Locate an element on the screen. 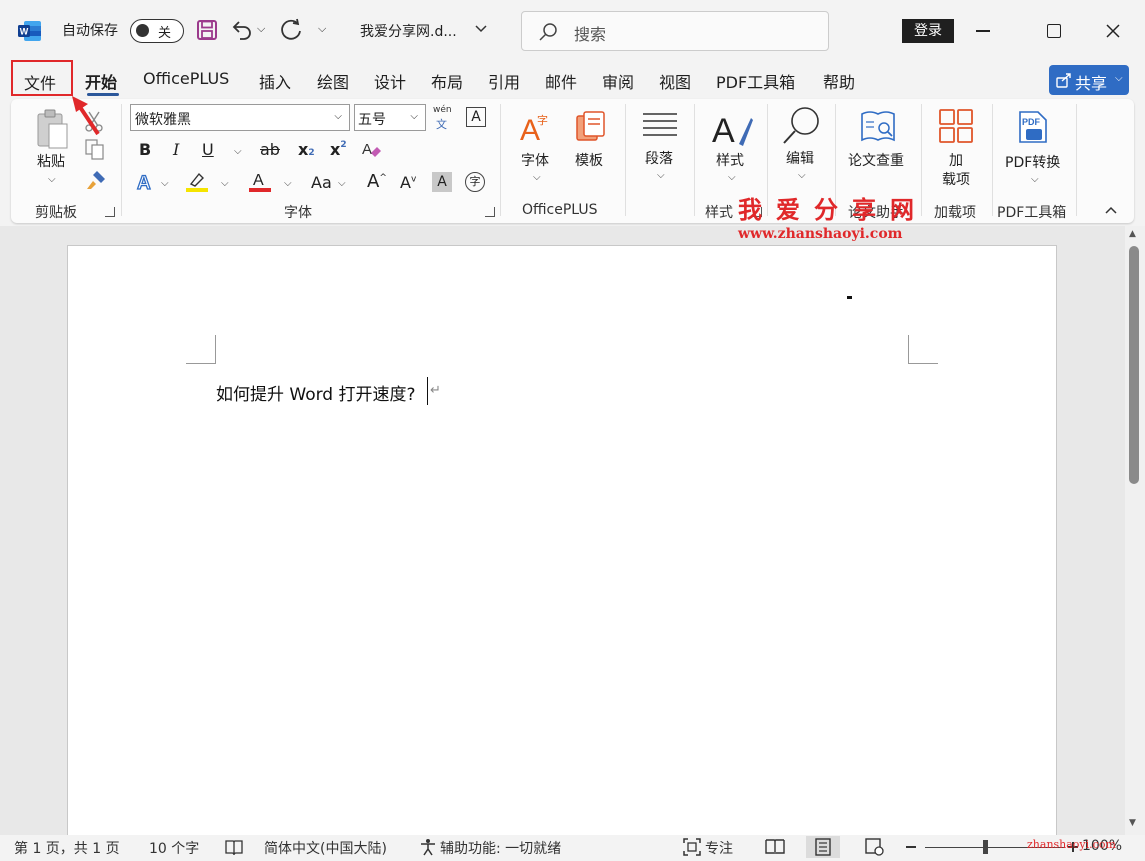  styles-label: 样式 is located at coordinates (730, 160).